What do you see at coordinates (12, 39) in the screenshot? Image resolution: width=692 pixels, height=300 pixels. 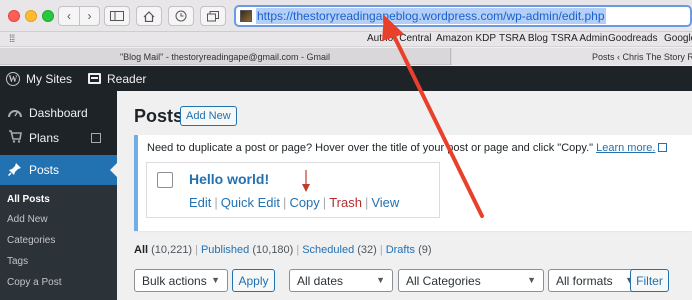 I see `apps-grid-icon: ⁞⁞⁞` at bounding box center [12, 39].